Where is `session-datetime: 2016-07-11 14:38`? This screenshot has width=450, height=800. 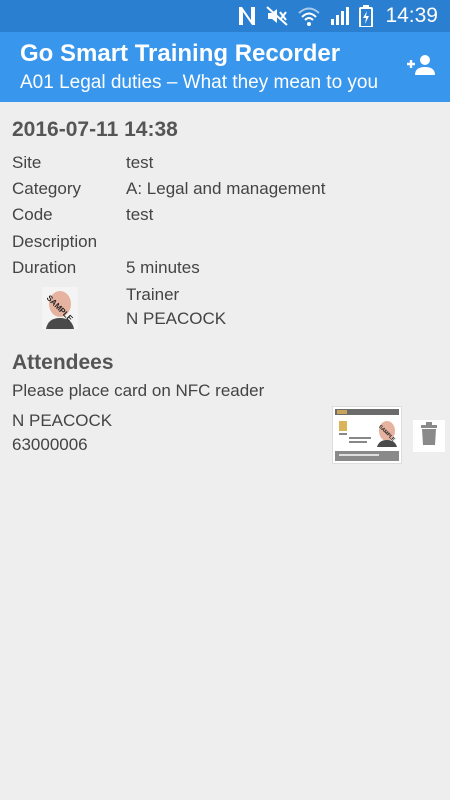 session-datetime: 2016-07-11 14:38 is located at coordinates (95, 129).